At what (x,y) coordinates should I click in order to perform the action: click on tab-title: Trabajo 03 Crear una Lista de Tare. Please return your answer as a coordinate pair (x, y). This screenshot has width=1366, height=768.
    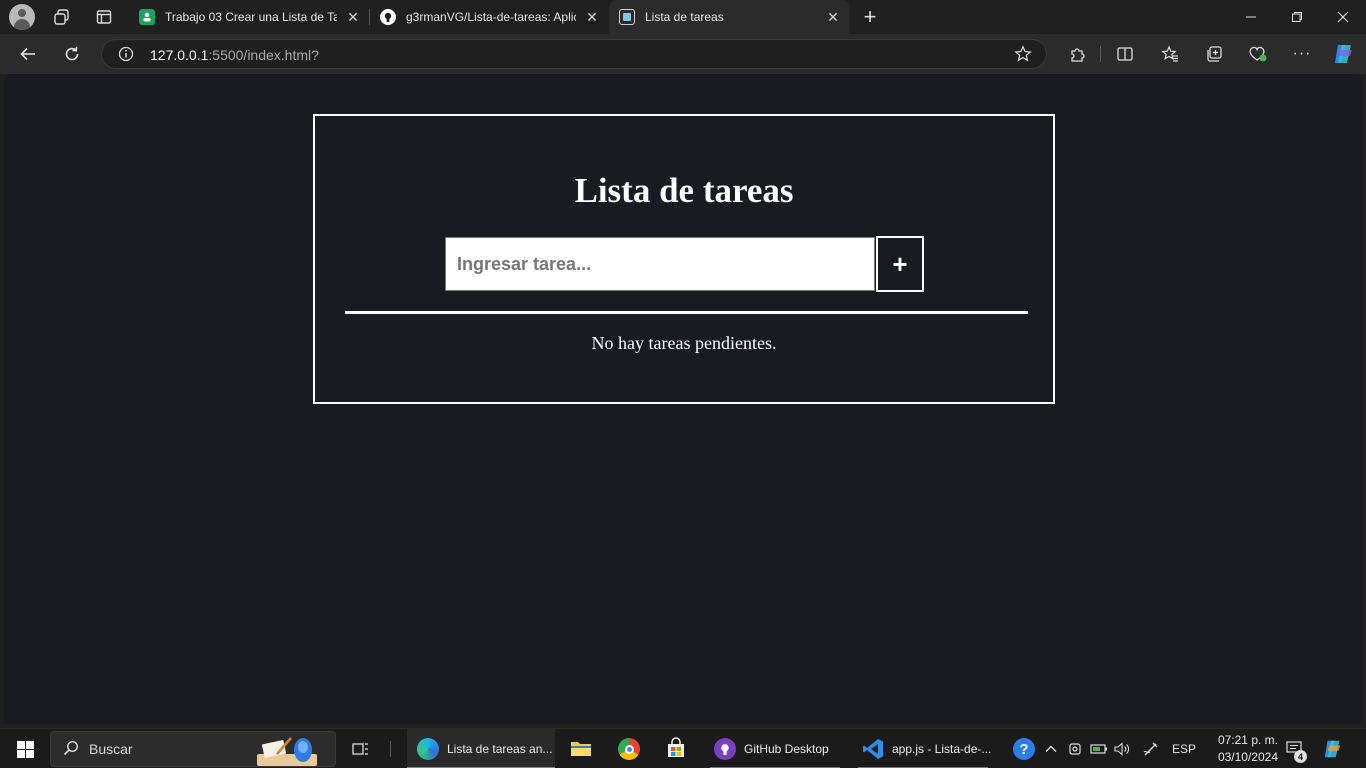
    Looking at the image, I should click on (251, 17).